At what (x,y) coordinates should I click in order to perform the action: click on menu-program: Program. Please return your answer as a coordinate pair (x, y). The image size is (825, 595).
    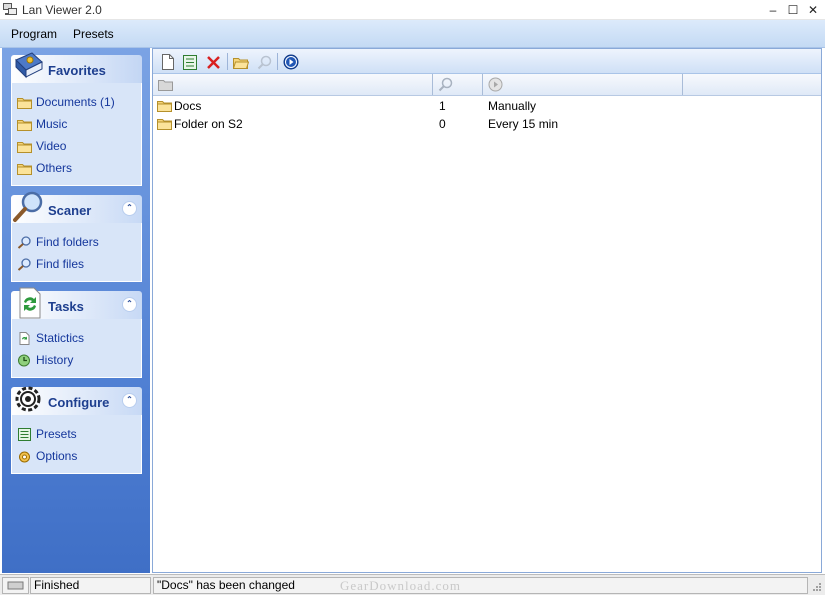
    Looking at the image, I should click on (34, 34).